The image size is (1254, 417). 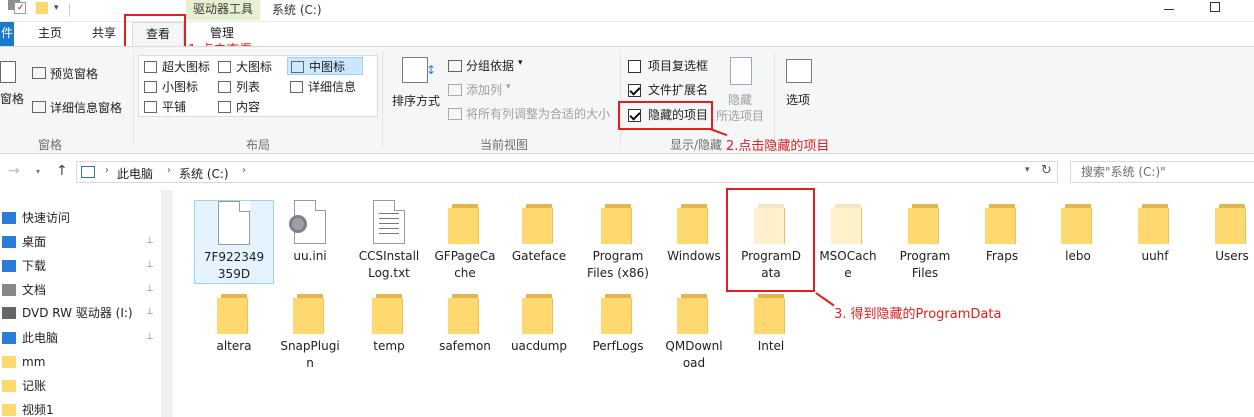 I want to click on details-pane-button: 详细信息窗格, so click(x=86, y=108).